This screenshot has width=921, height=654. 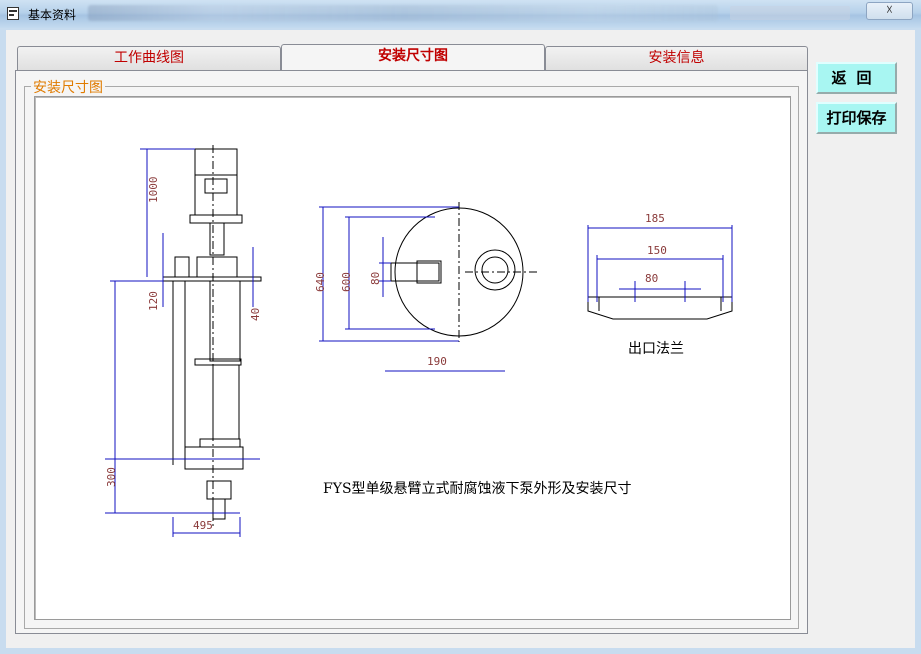 I want to click on dim-label: 600, so click(x=346, y=282).